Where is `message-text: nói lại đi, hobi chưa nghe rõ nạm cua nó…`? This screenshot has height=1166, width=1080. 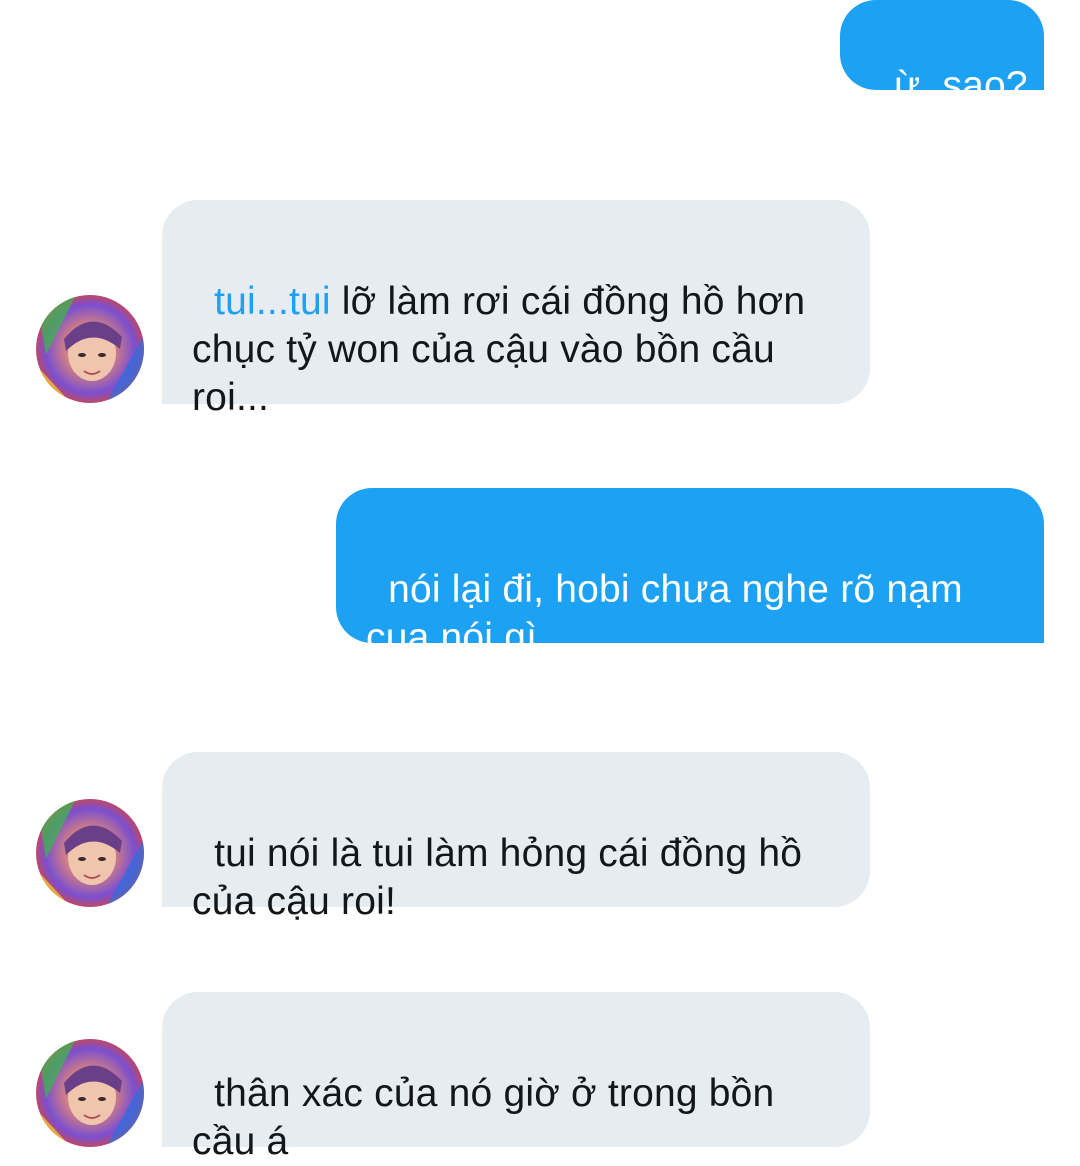
message-text: nói lại đi, hobi chưa nghe rõ nạm cua nó… is located at coordinates (670, 613).